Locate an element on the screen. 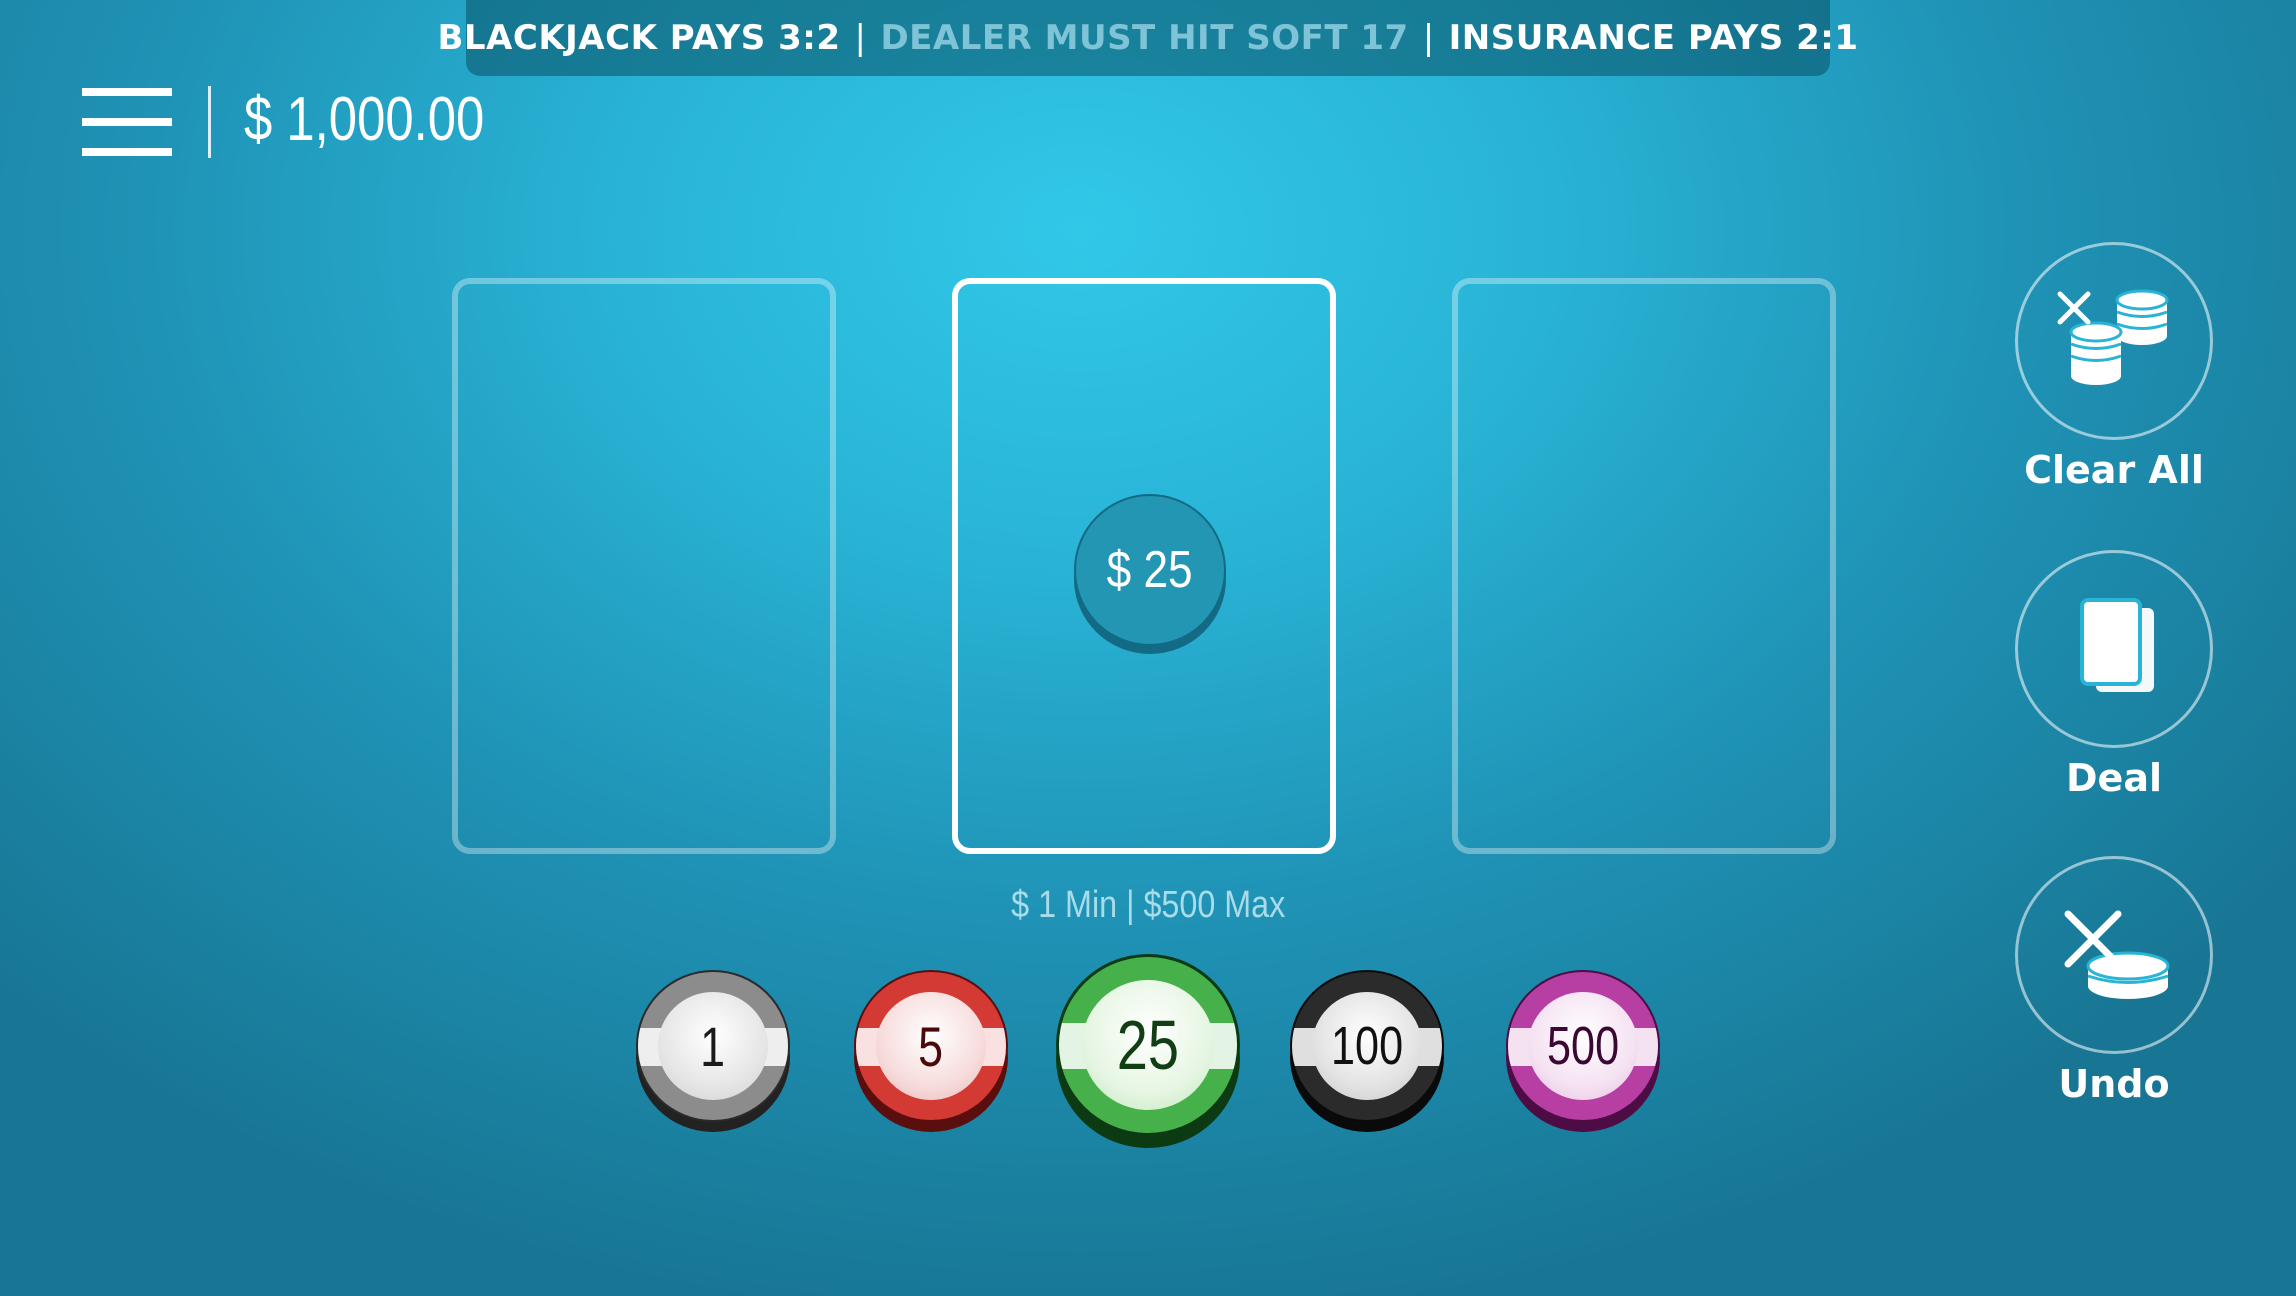 This screenshot has height=1296, width=2296. chip-100: 100 is located at coordinates (1367, 1051).